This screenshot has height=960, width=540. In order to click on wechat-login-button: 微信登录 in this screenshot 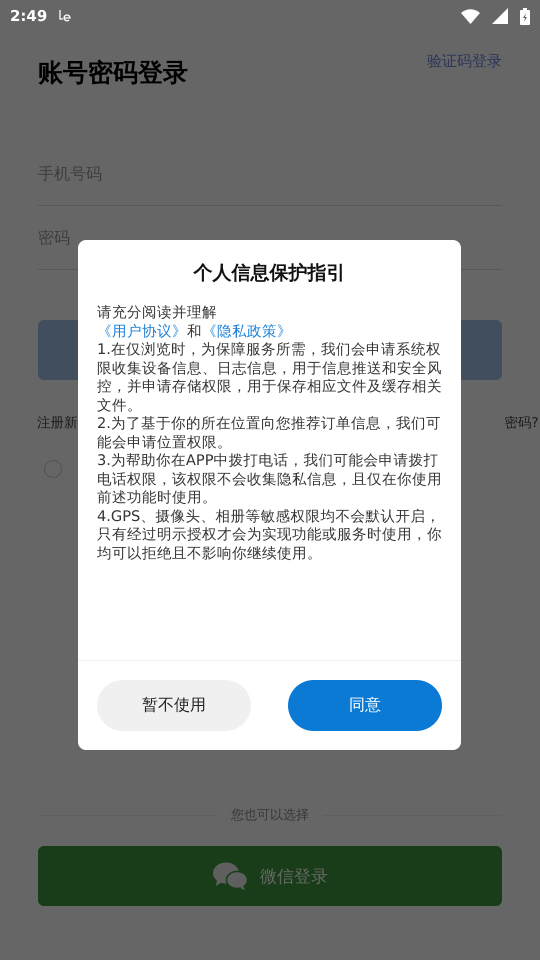, I will do `click(270, 876)`.